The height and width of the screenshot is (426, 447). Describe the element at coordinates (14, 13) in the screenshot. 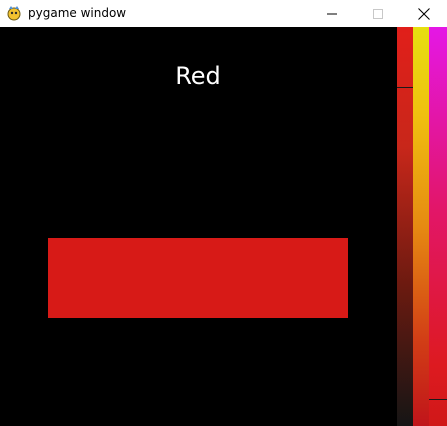

I see `pygame-snake-icon` at that location.